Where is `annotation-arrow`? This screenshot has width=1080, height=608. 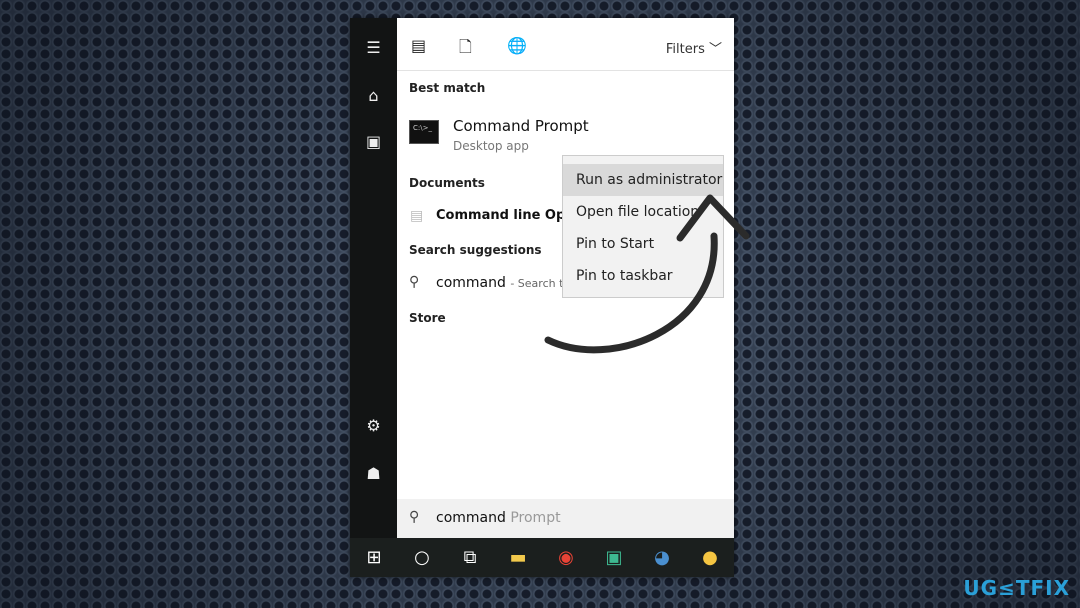
annotation-arrow is located at coordinates (647, 274).